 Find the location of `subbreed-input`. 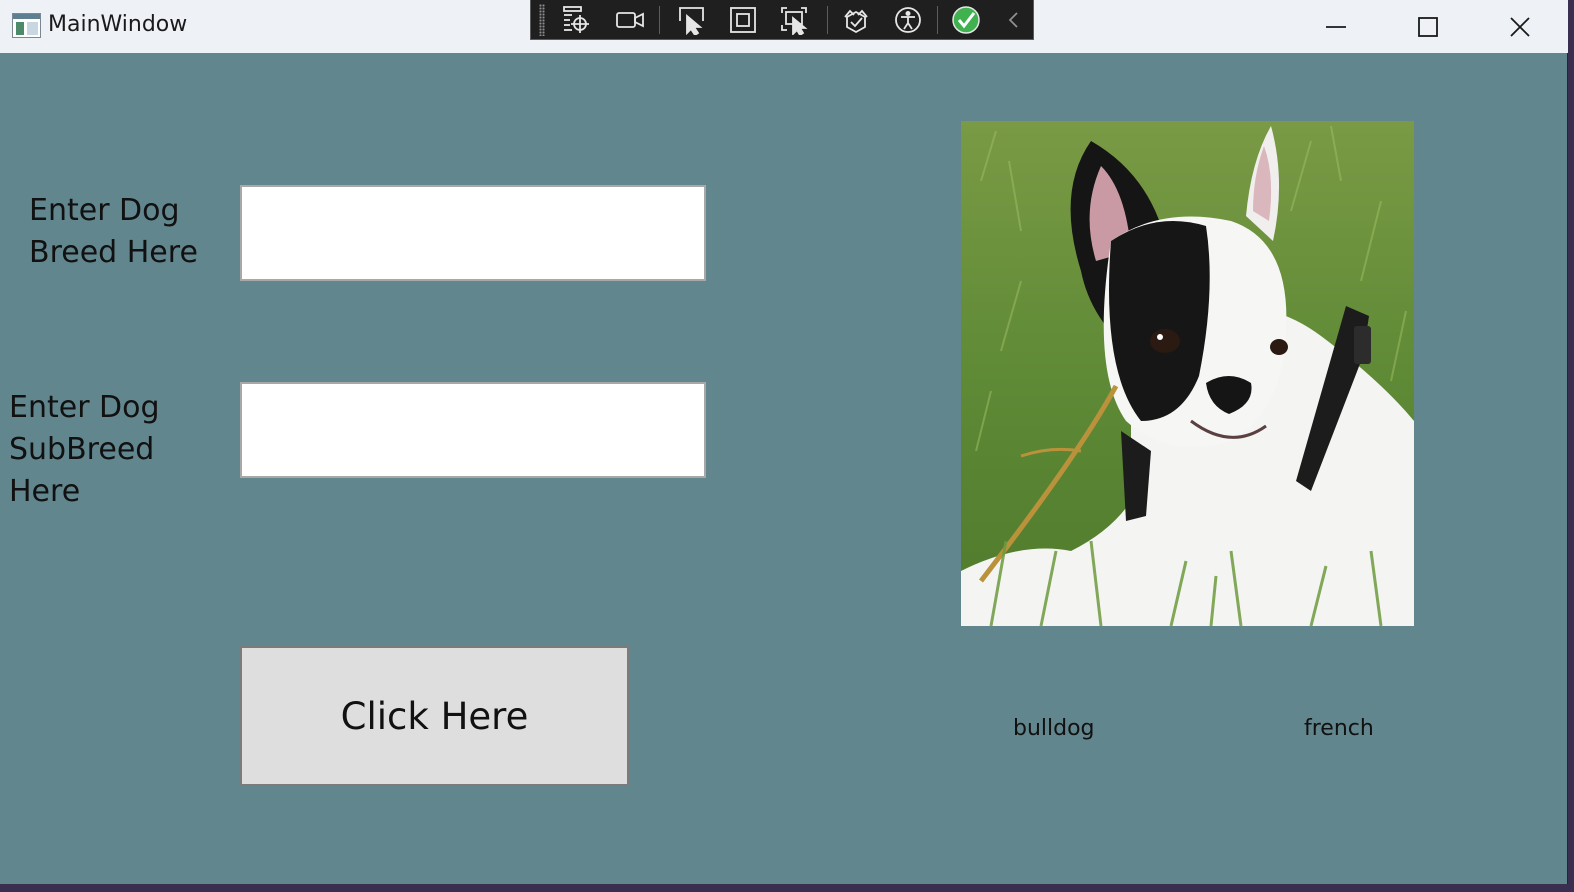

subbreed-input is located at coordinates (473, 430).